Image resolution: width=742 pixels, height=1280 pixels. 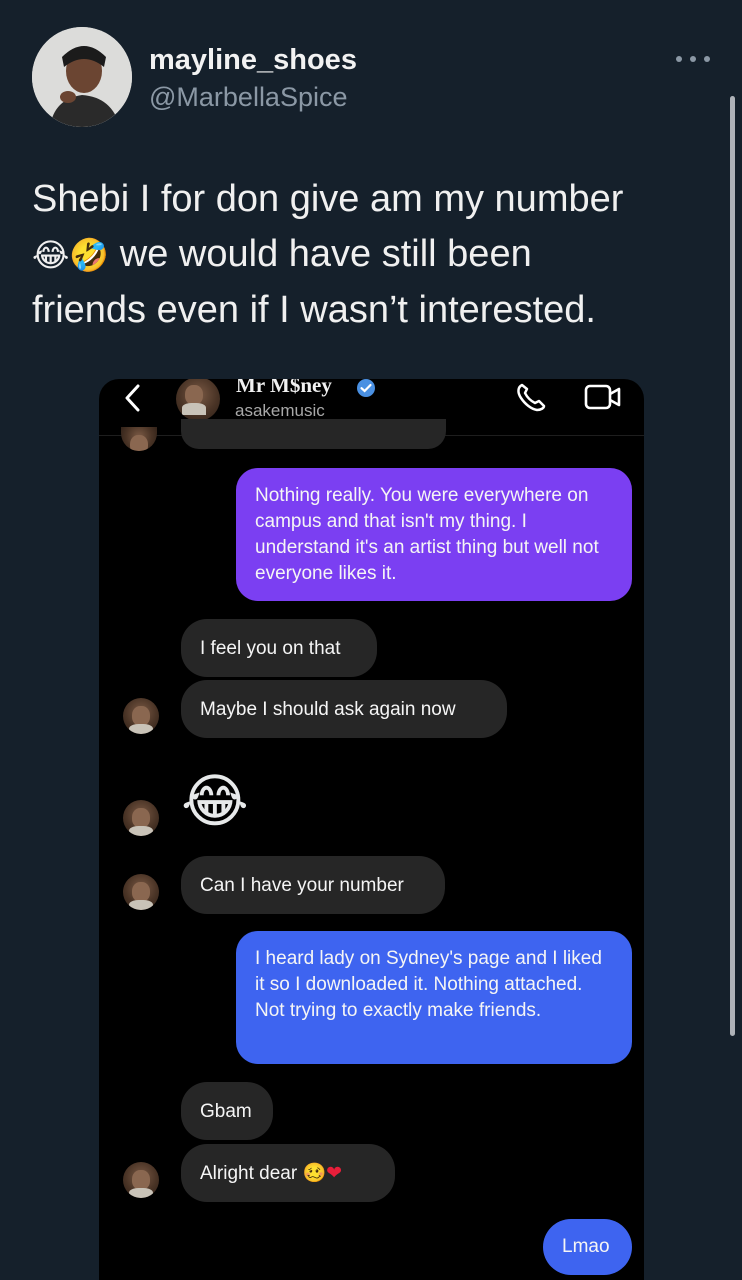 What do you see at coordinates (248, 97) in the screenshot?
I see `user-handle: @MarbellaSpice` at bounding box center [248, 97].